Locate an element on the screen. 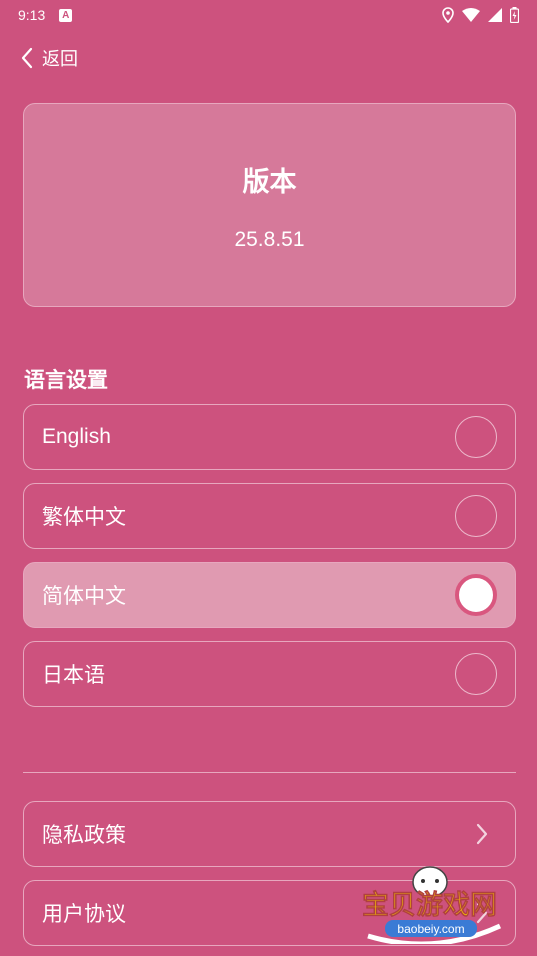 The height and width of the screenshot is (956, 537). status-time: 9:13 is located at coordinates (32, 15).